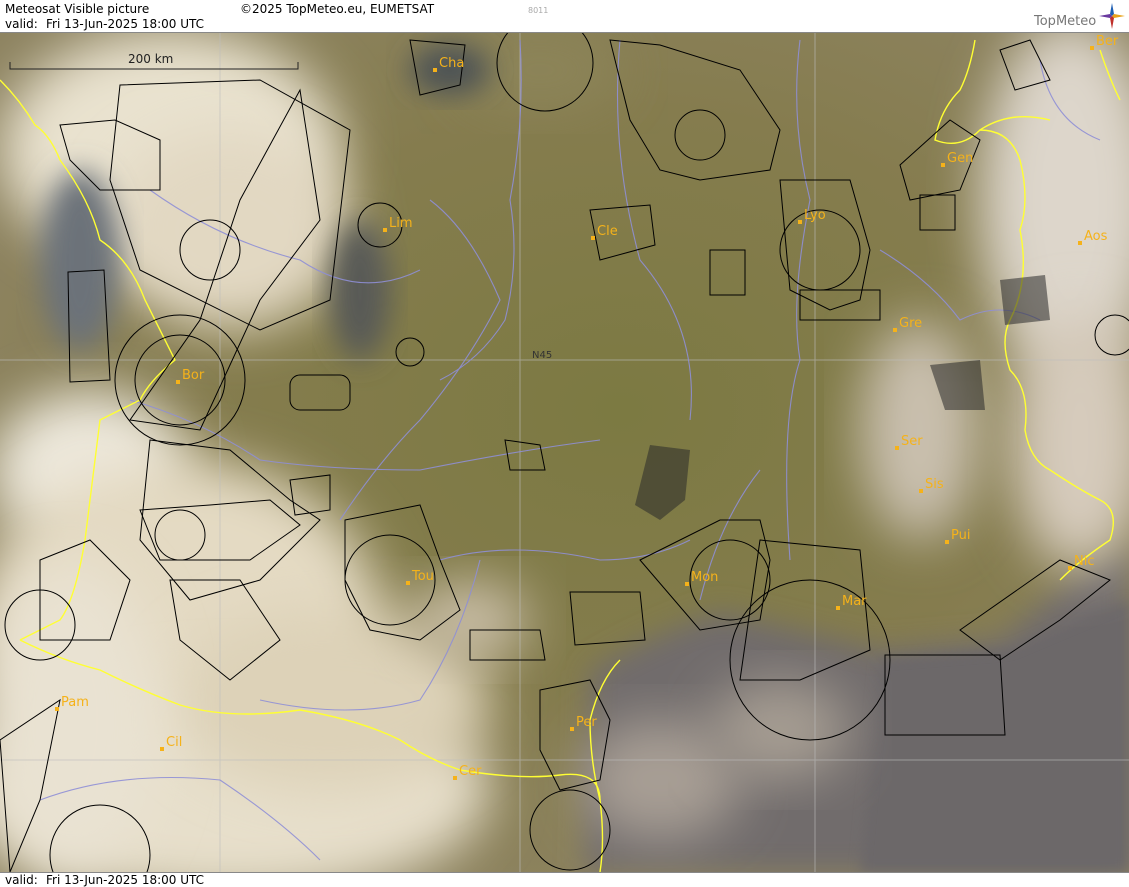 The image size is (1129, 887). Describe the element at coordinates (704, 577) in the screenshot. I see `city-label: Mon` at that location.